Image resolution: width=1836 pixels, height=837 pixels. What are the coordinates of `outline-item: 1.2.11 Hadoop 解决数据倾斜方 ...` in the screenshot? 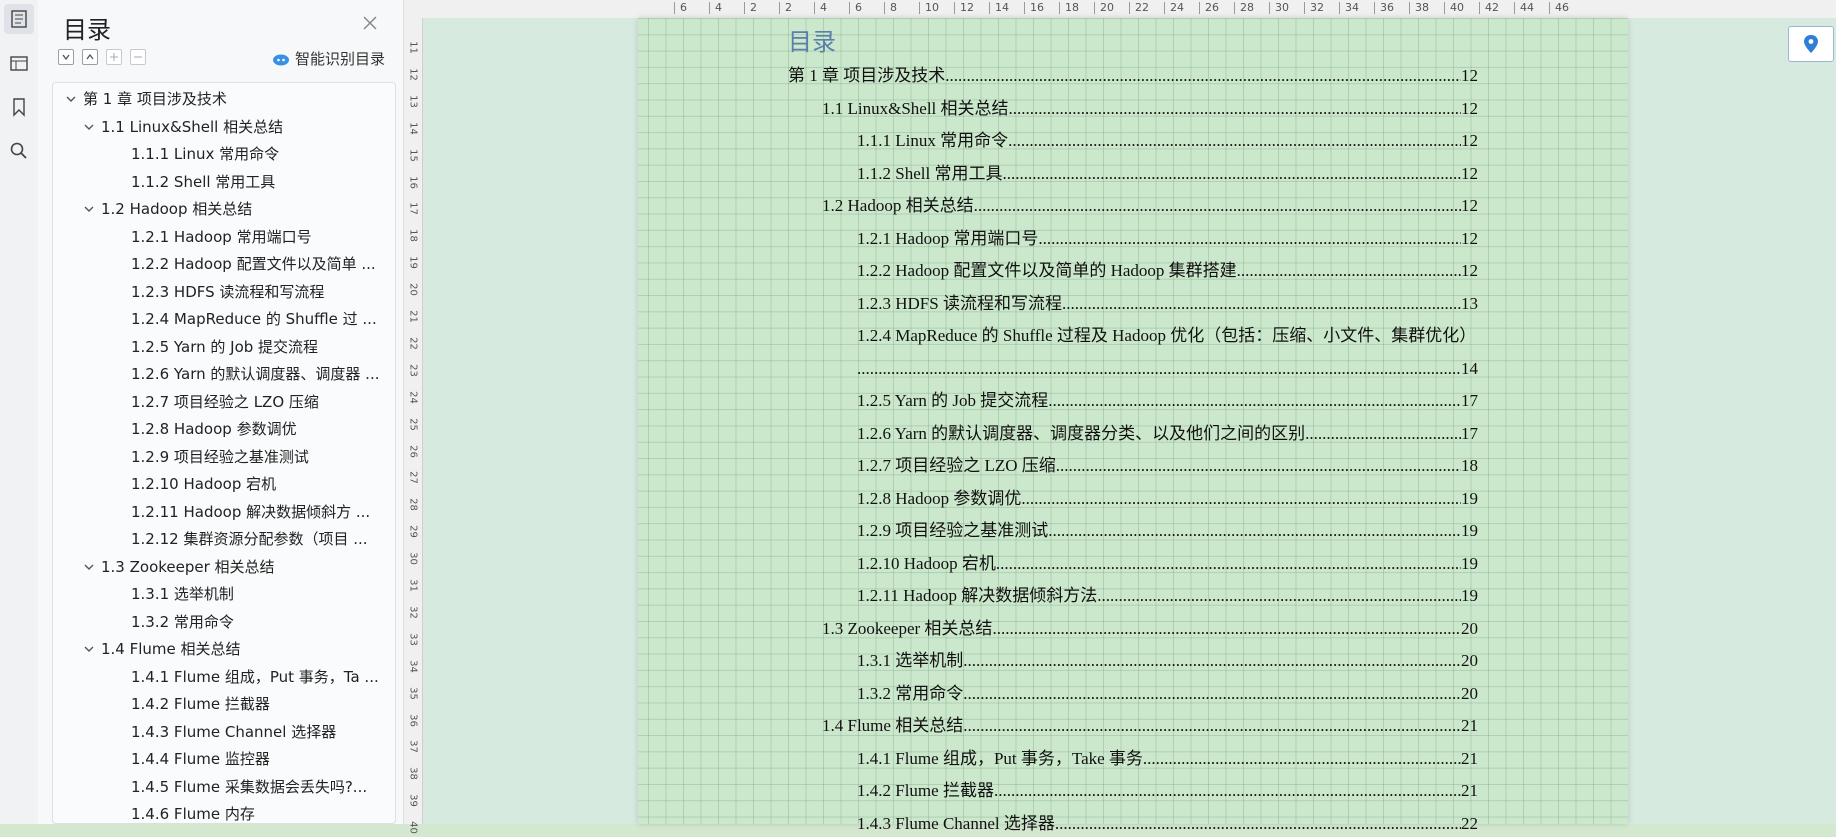 It's located at (250, 512).